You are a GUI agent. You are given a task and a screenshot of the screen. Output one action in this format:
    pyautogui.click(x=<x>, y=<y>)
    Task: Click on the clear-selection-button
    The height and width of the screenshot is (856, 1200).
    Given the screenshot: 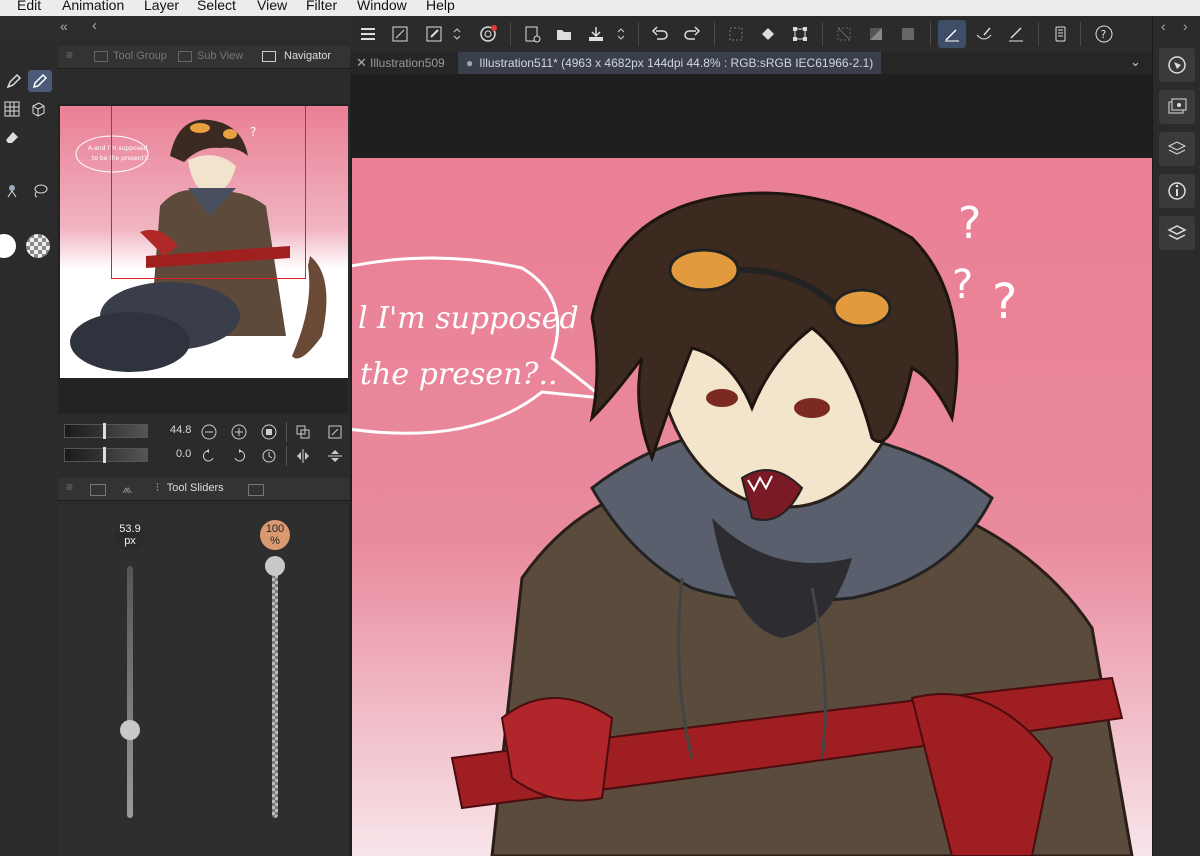 What is the action you would take?
    pyautogui.click(x=736, y=34)
    